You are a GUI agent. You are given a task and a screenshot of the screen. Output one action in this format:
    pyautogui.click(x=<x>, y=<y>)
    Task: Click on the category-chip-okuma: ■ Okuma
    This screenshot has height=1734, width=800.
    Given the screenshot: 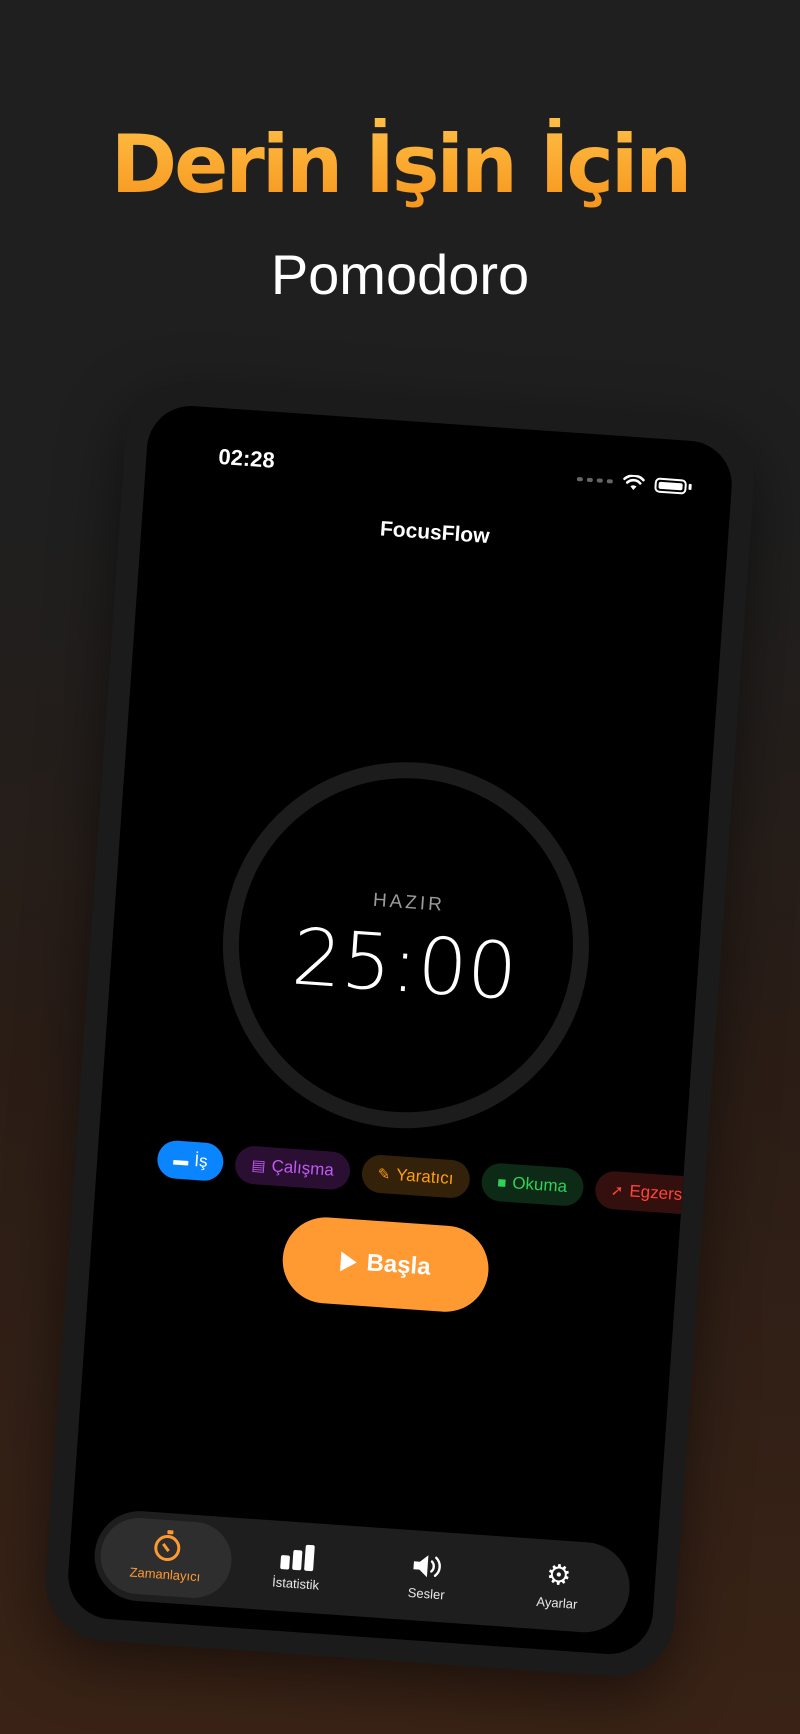 What is the action you would take?
    pyautogui.click(x=532, y=1185)
    